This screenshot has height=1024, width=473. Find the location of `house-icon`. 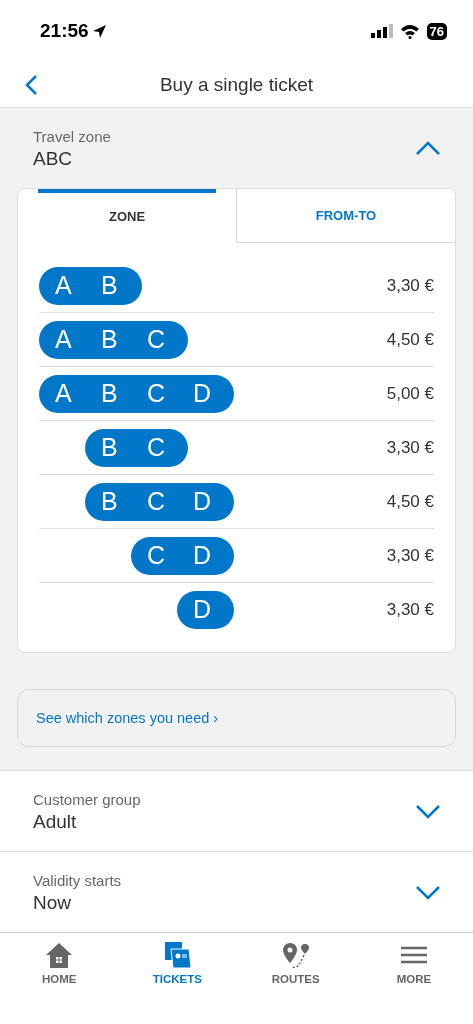

house-icon is located at coordinates (59, 955).